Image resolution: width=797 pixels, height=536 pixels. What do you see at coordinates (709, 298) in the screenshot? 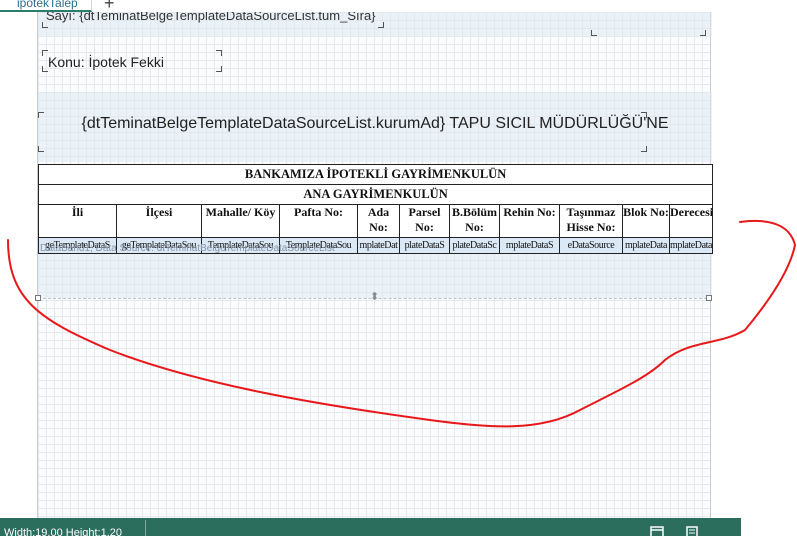
I see `resize-handle-right` at bounding box center [709, 298].